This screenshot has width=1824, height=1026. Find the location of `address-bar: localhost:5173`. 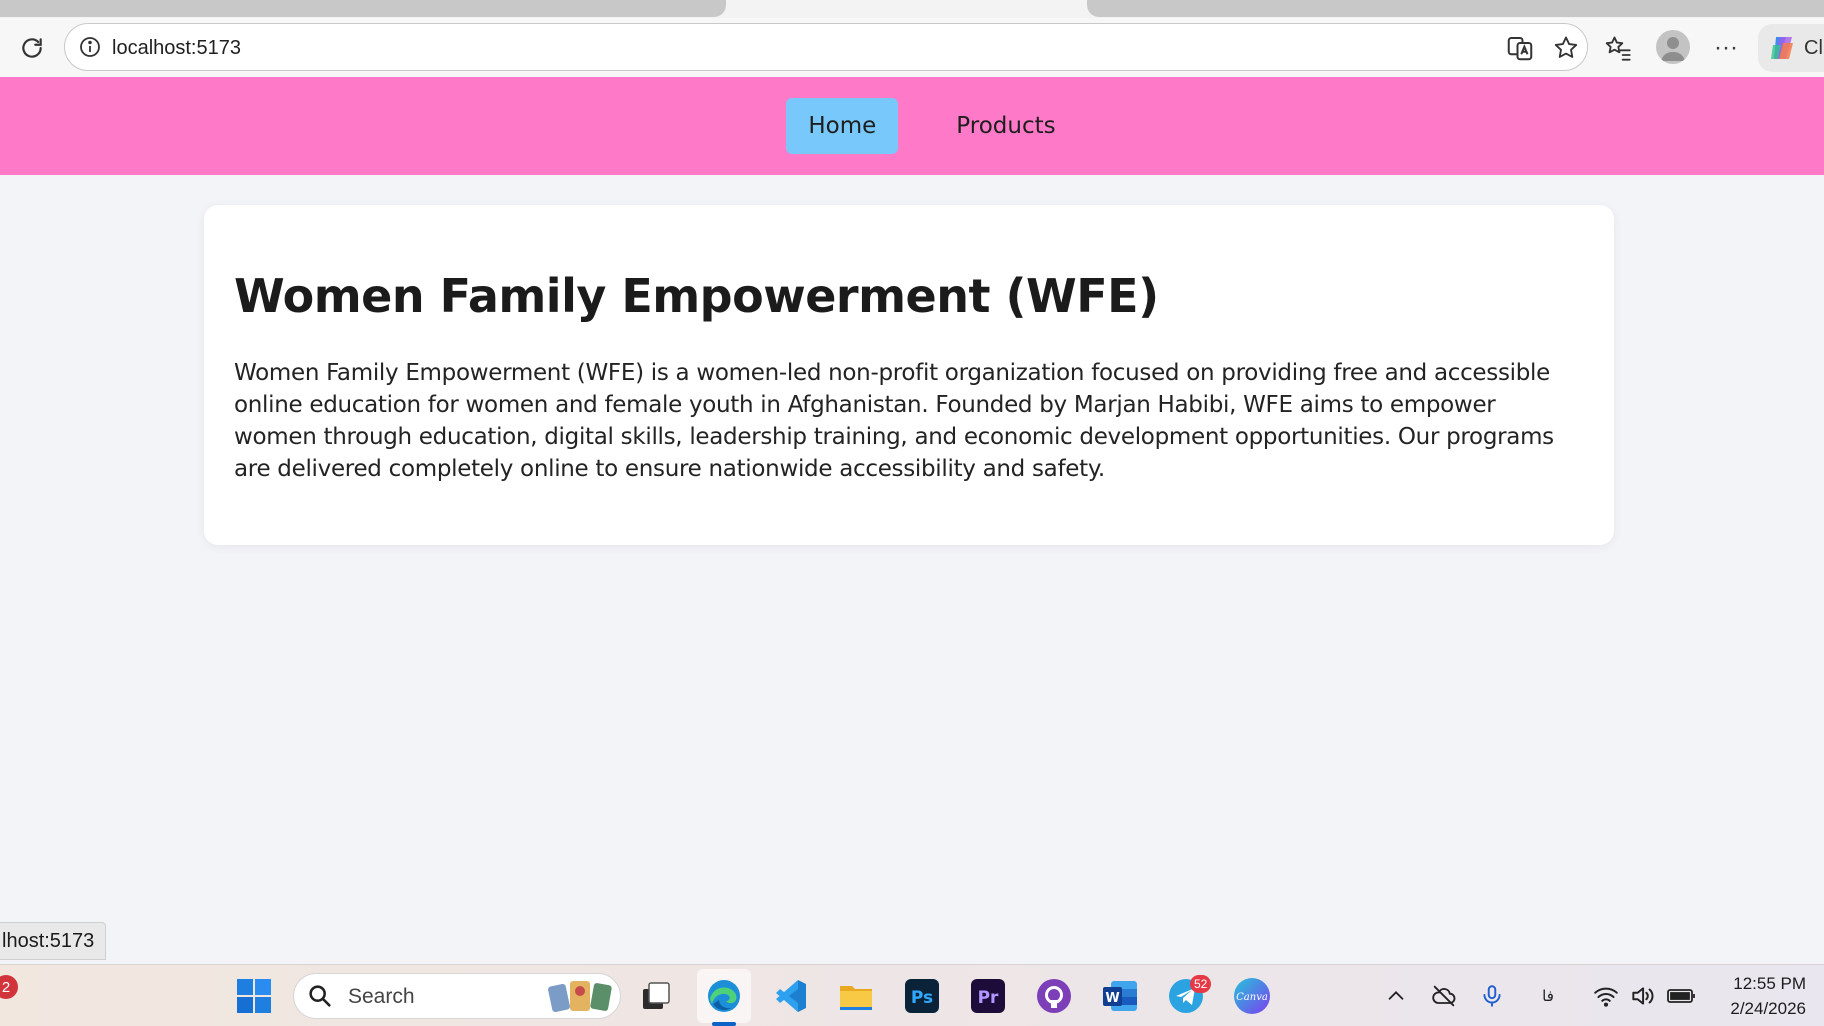

address-bar: localhost:5173 is located at coordinates (826, 47).